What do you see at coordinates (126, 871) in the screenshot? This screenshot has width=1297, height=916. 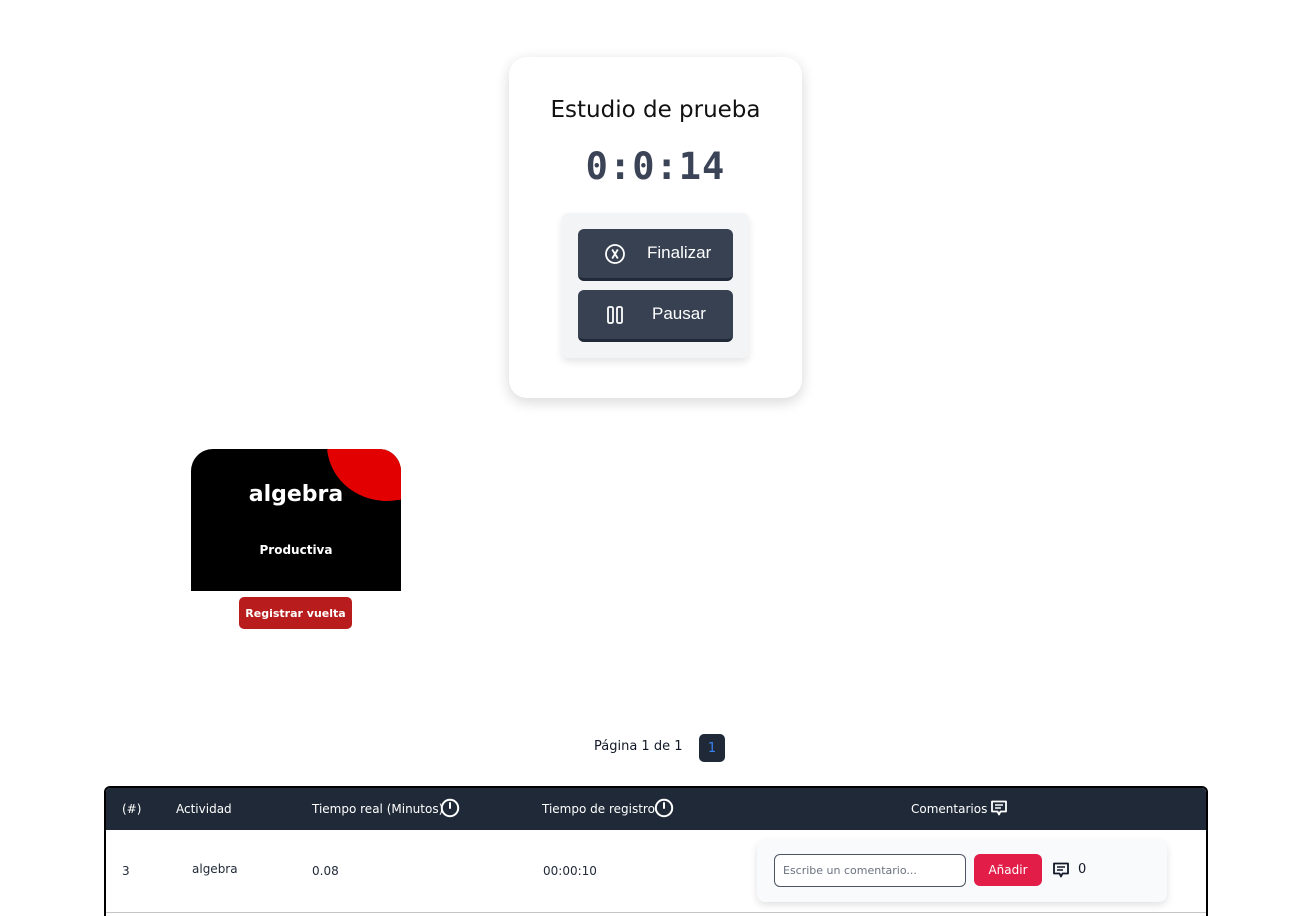 I see `row-index: 3` at bounding box center [126, 871].